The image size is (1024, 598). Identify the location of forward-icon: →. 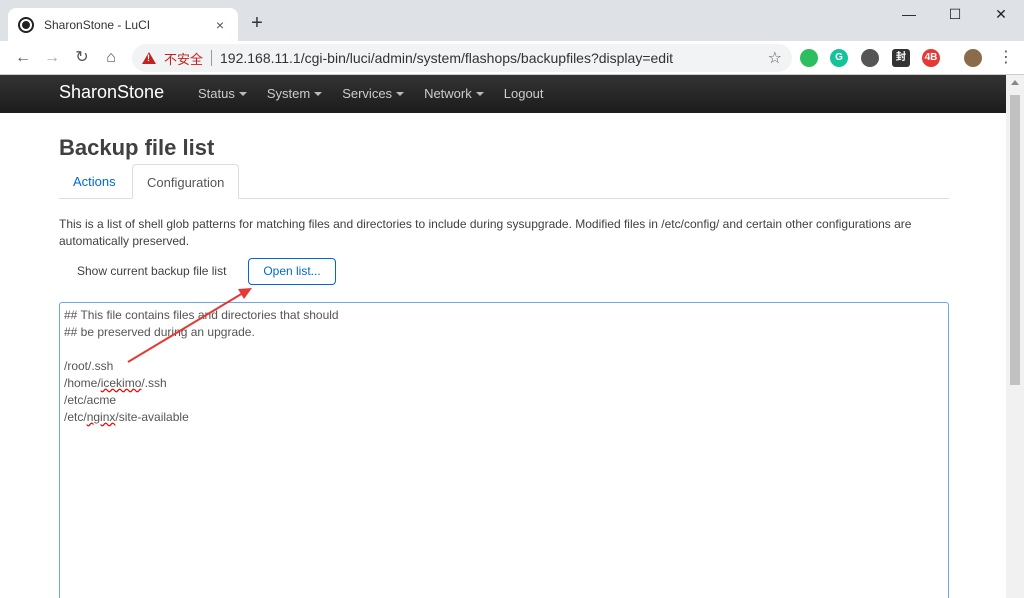
(52, 58).